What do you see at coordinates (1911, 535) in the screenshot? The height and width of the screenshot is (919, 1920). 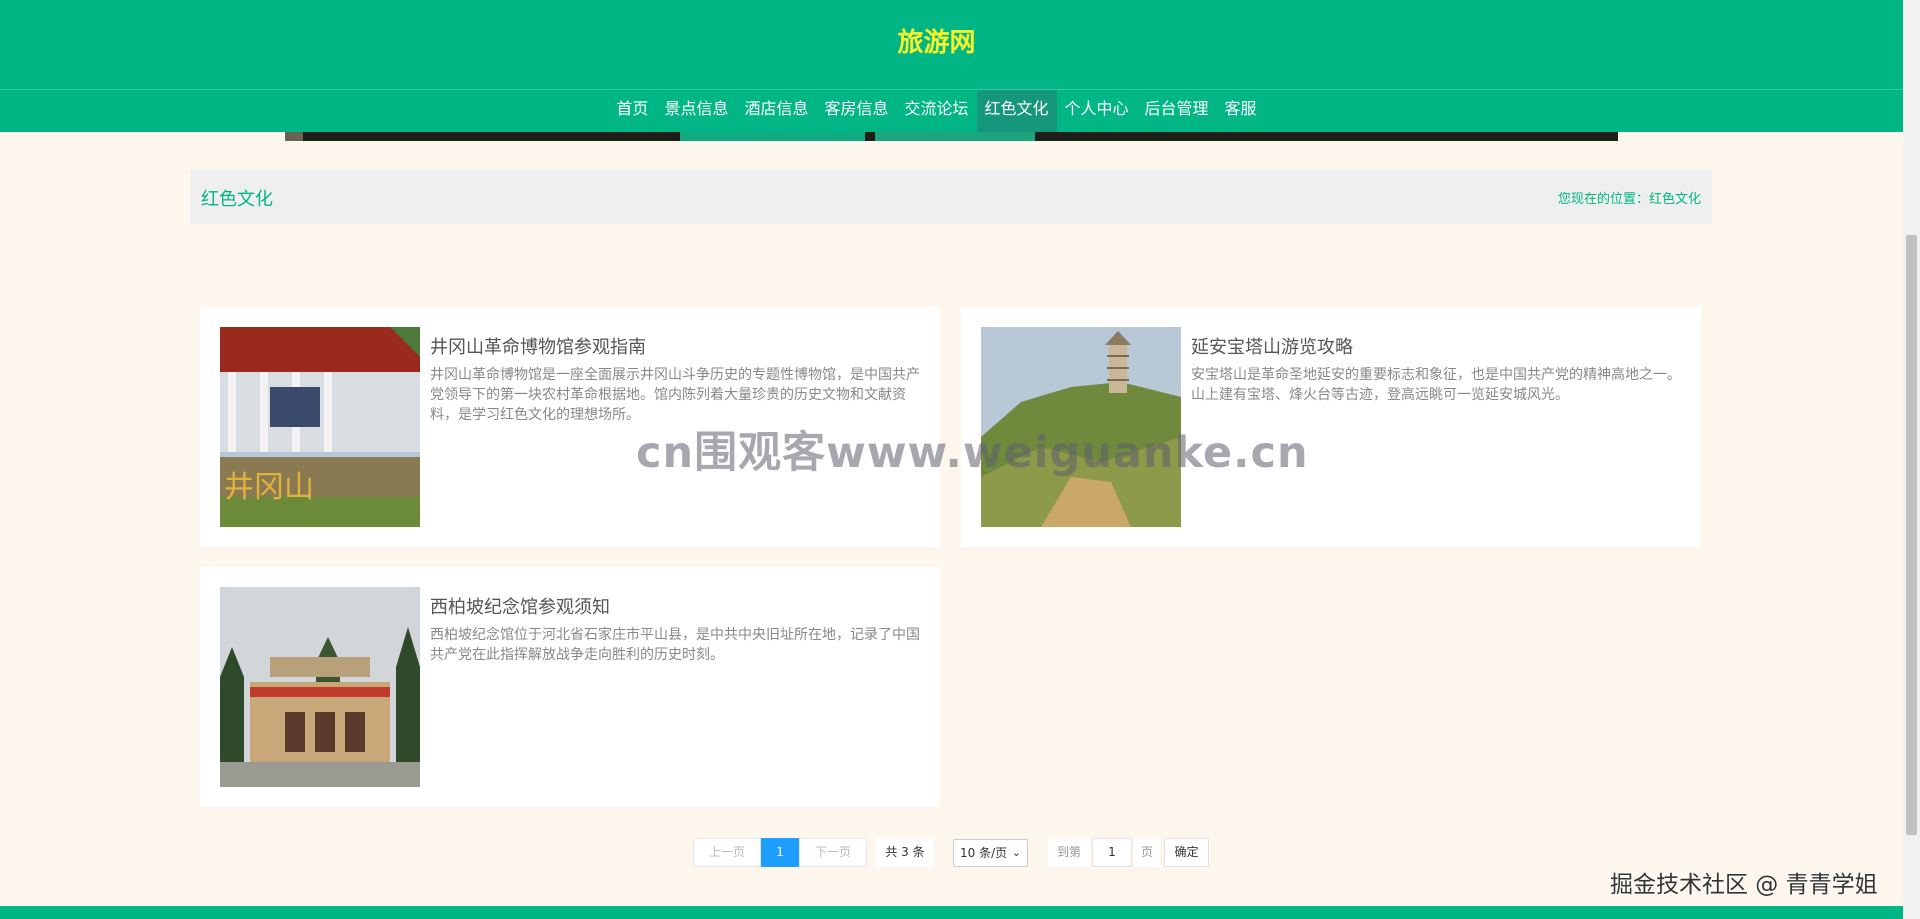 I see `scrollbar-thumb` at bounding box center [1911, 535].